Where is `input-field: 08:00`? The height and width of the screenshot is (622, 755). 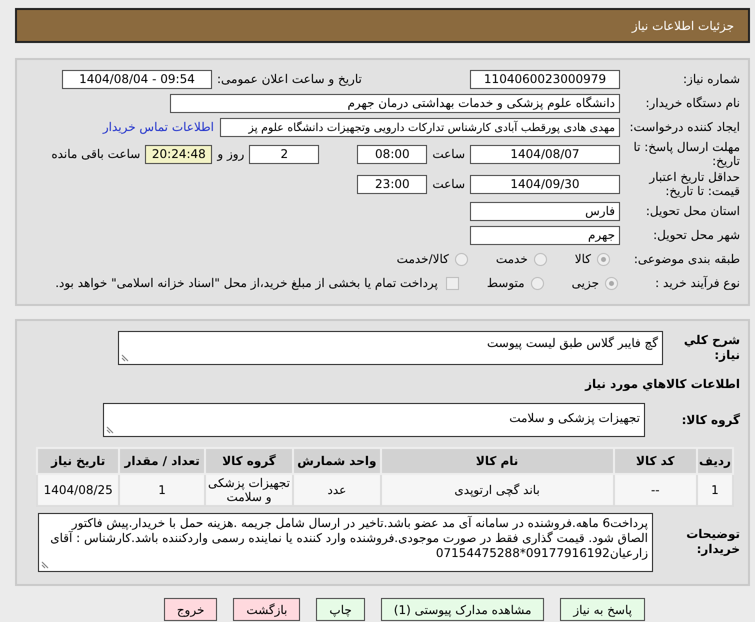
input-field: 08:00 is located at coordinates (392, 154).